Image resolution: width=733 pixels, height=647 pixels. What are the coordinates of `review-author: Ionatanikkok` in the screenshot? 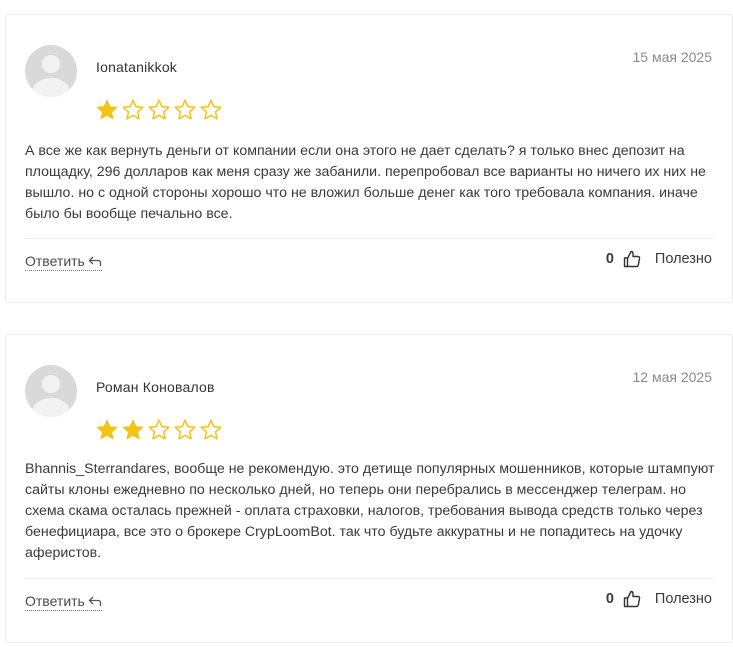 It's located at (137, 67).